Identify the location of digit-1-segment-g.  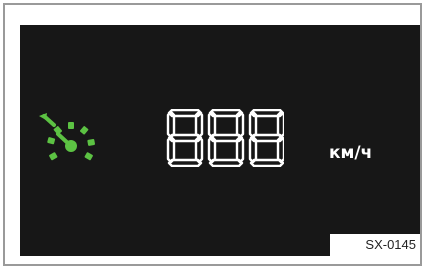
(185, 138).